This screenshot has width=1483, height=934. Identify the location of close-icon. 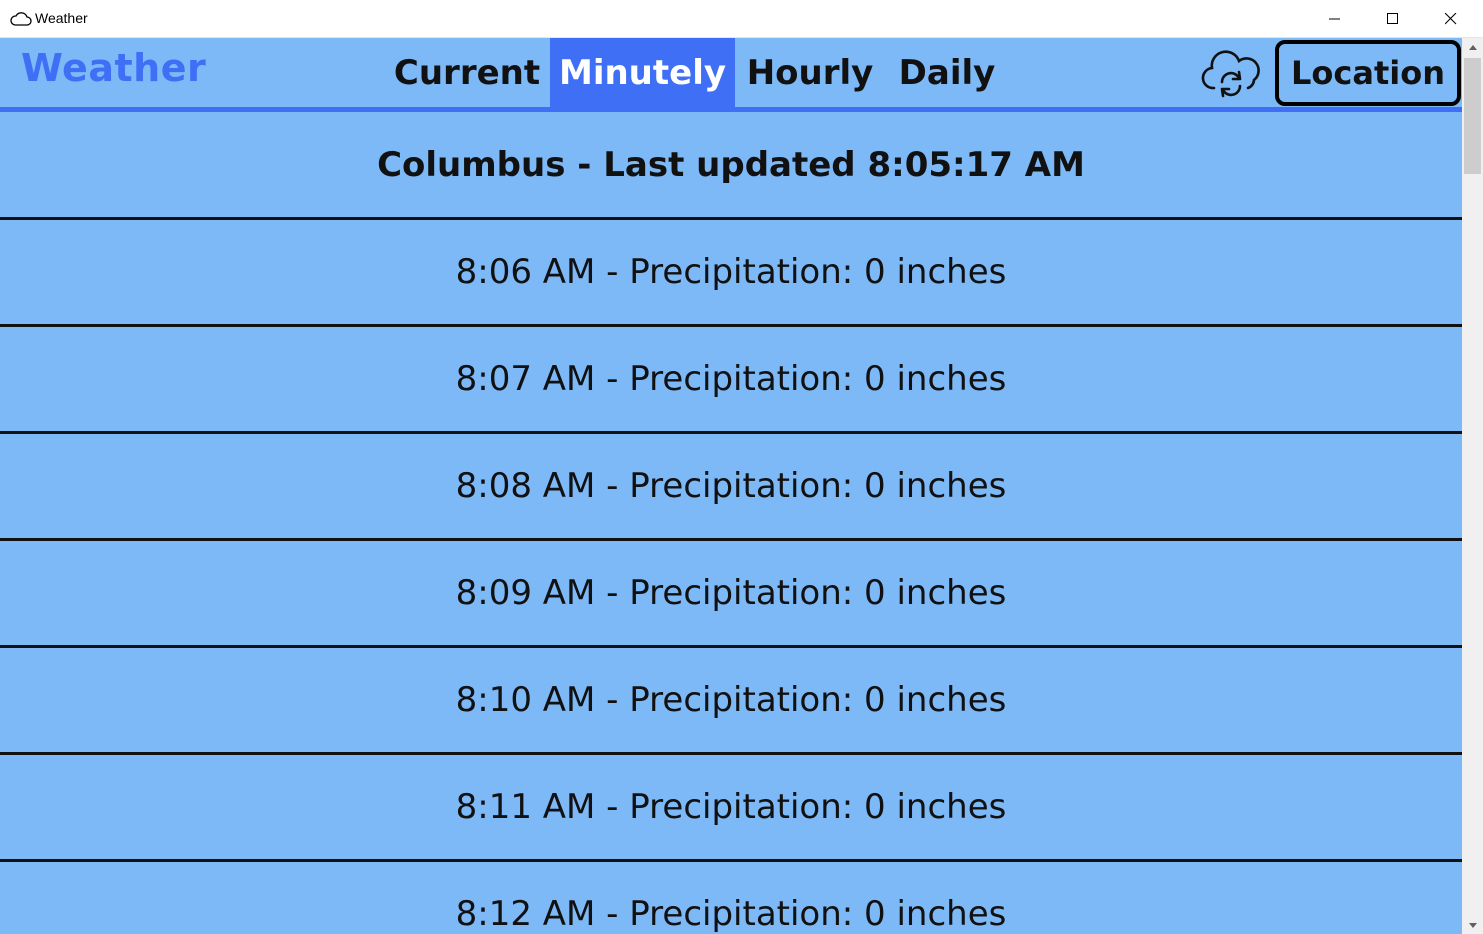
(1451, 19).